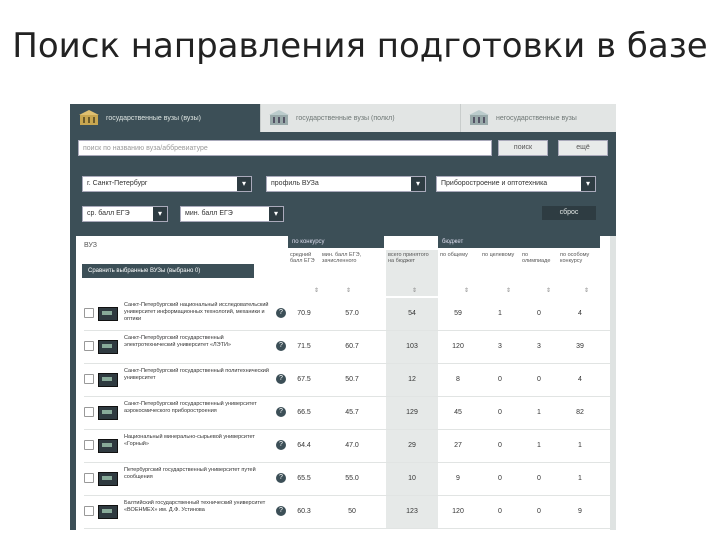  I want to click on avg-ege-select-value: ср. балл ЕГЭ, so click(108, 213).